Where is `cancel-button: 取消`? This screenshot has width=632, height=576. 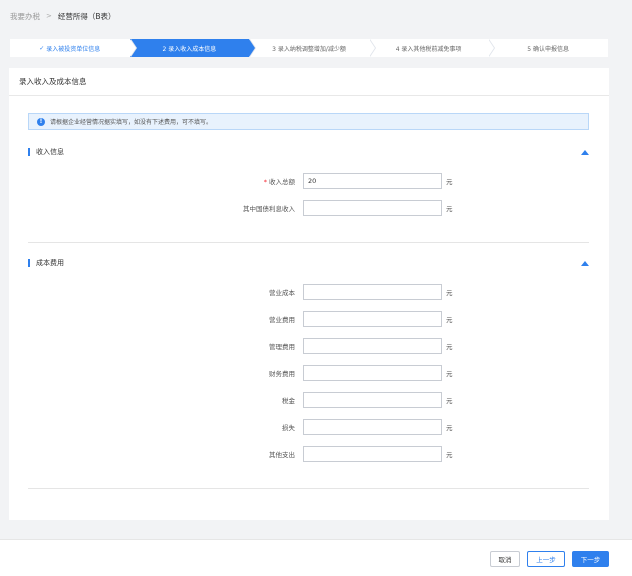
cancel-button: 取消 is located at coordinates (505, 559).